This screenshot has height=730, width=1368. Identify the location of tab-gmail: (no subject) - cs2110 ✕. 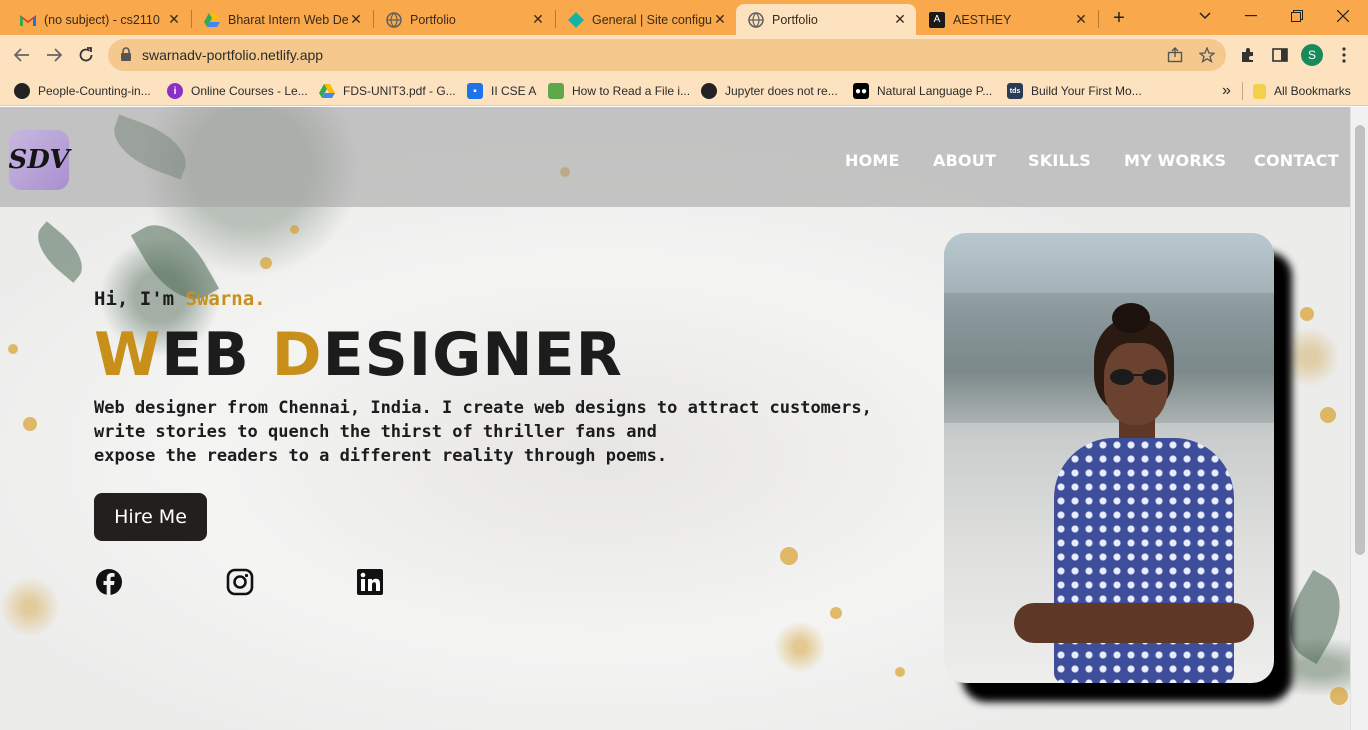
(99, 19).